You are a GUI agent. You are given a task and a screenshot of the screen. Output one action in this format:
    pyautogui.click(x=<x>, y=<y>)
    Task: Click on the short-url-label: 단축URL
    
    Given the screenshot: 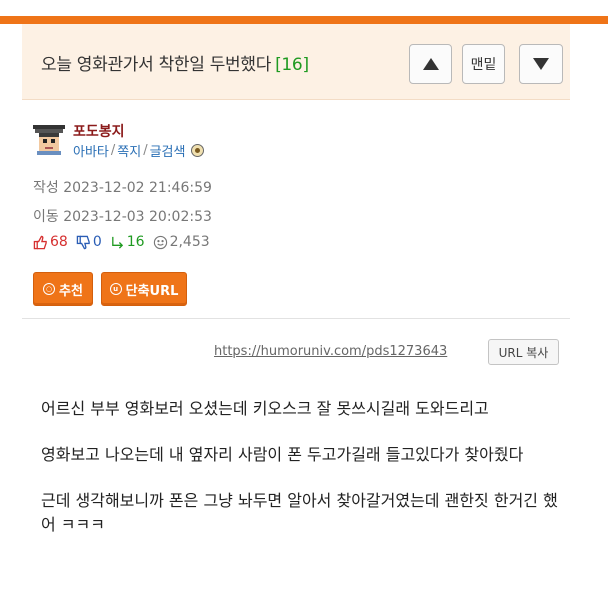 What is the action you would take?
    pyautogui.click(x=152, y=291)
    